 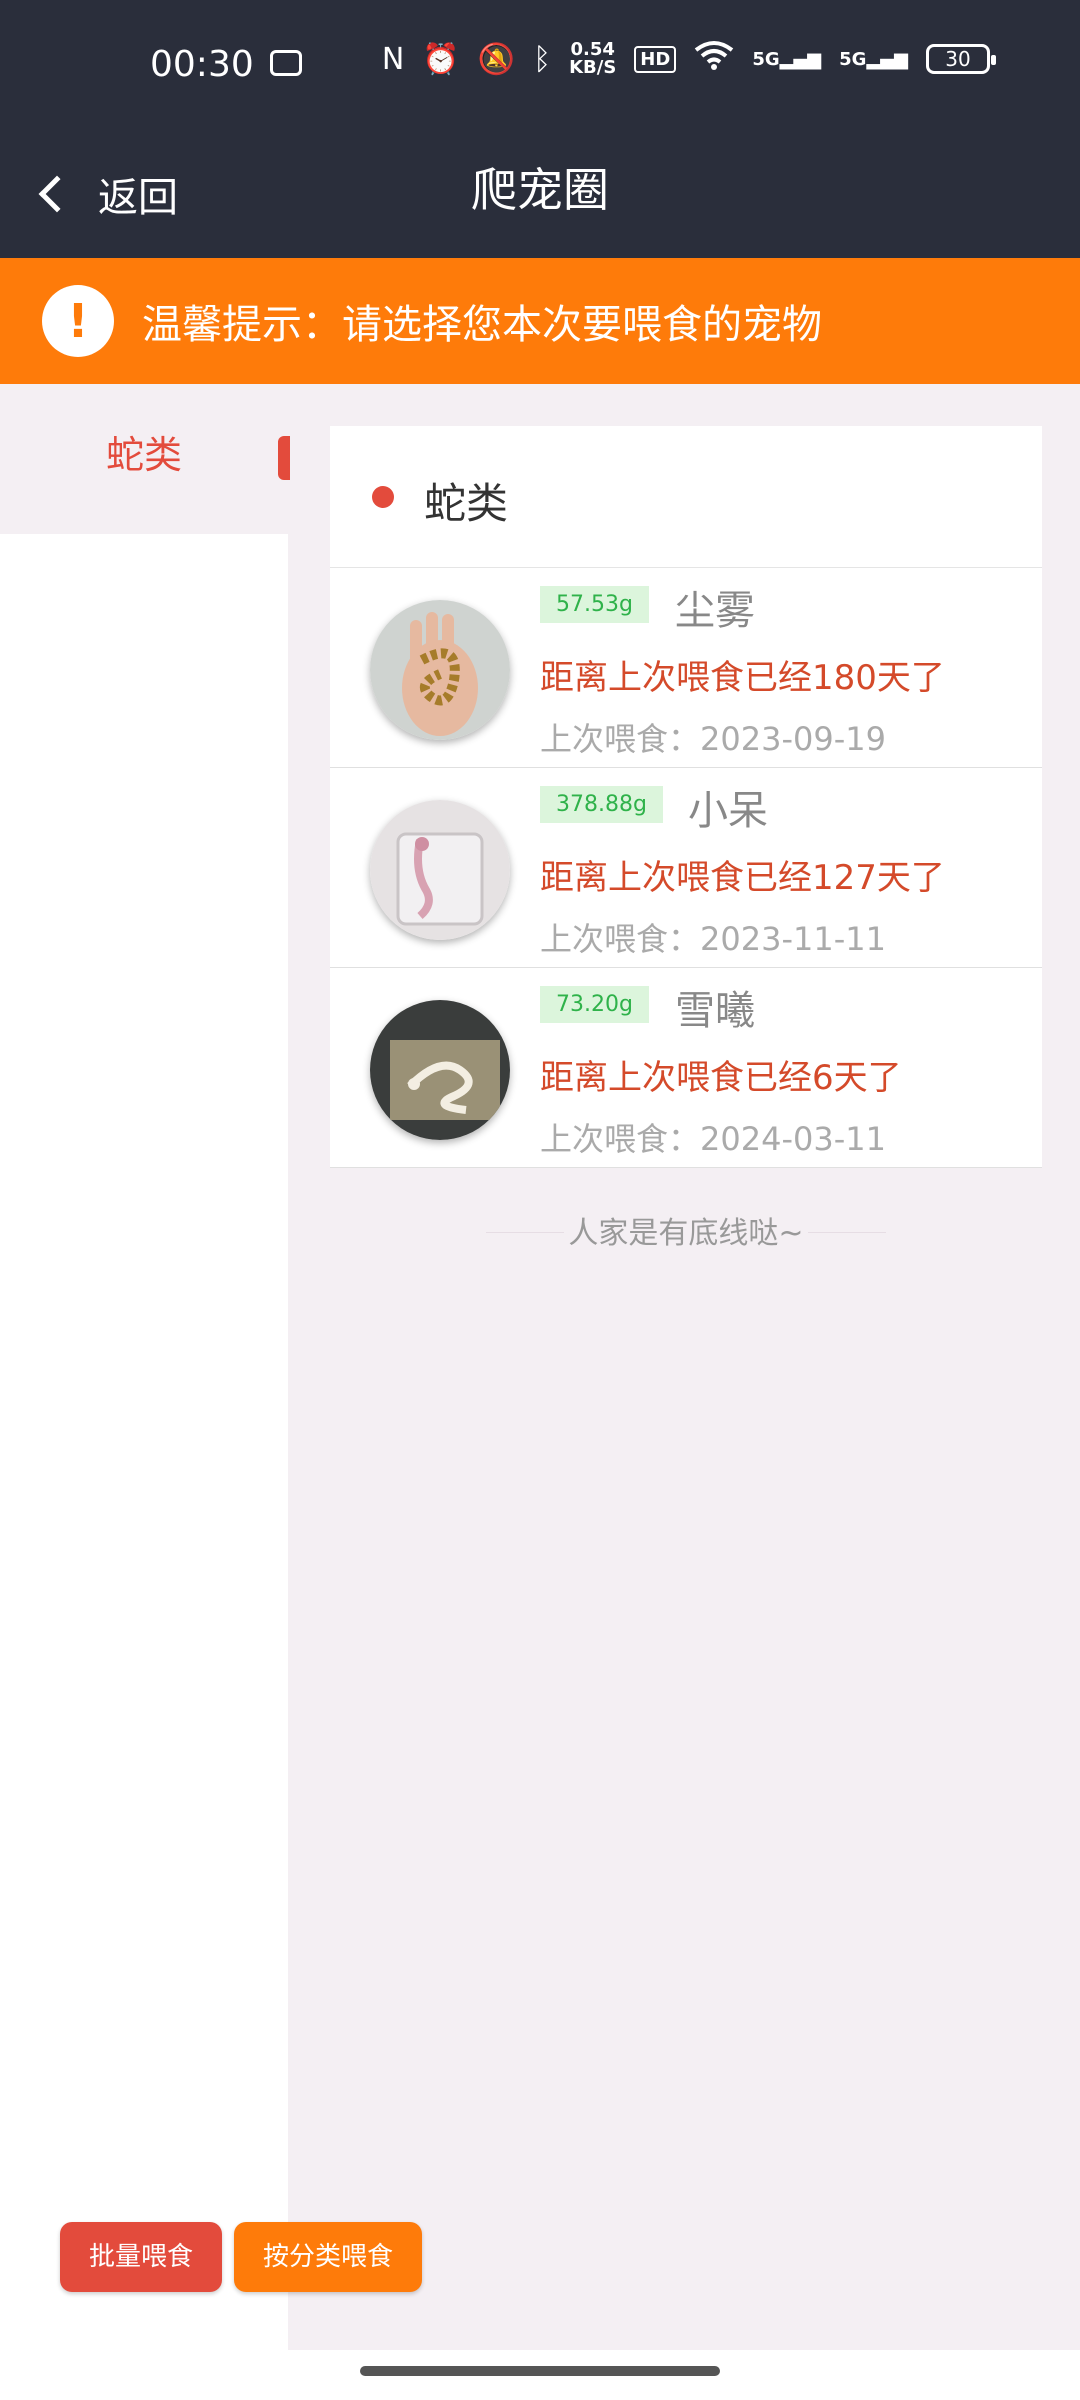 I want to click on signal-label-2: 5G, so click(x=853, y=59).